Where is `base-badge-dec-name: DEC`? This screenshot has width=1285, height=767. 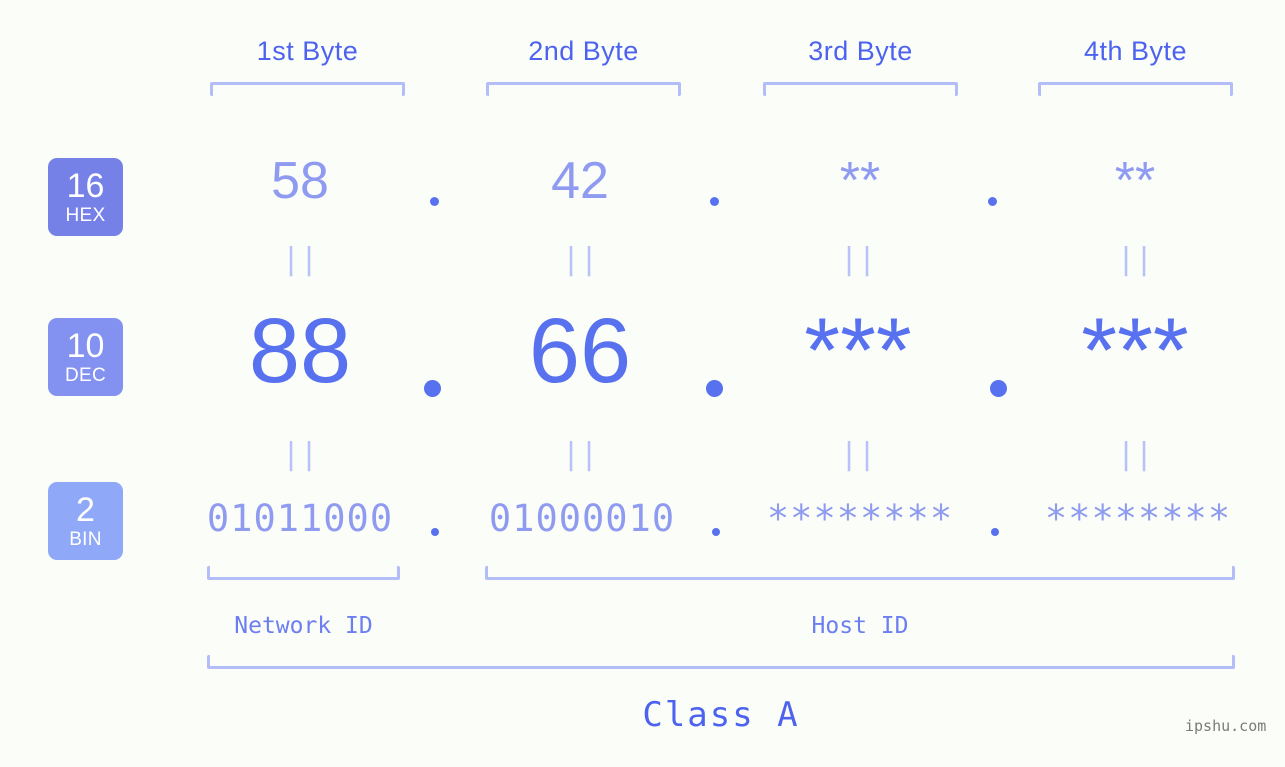 base-badge-dec-name: DEC is located at coordinates (85, 375).